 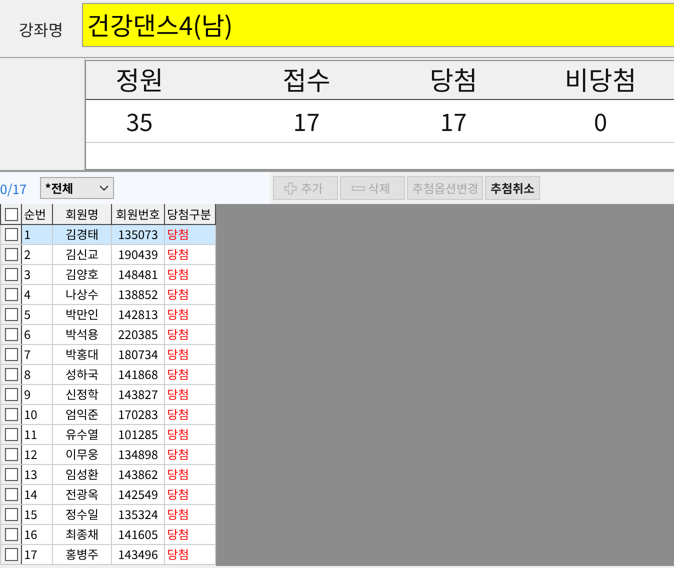 I want to click on table-cell: 박만인, so click(x=82, y=314).